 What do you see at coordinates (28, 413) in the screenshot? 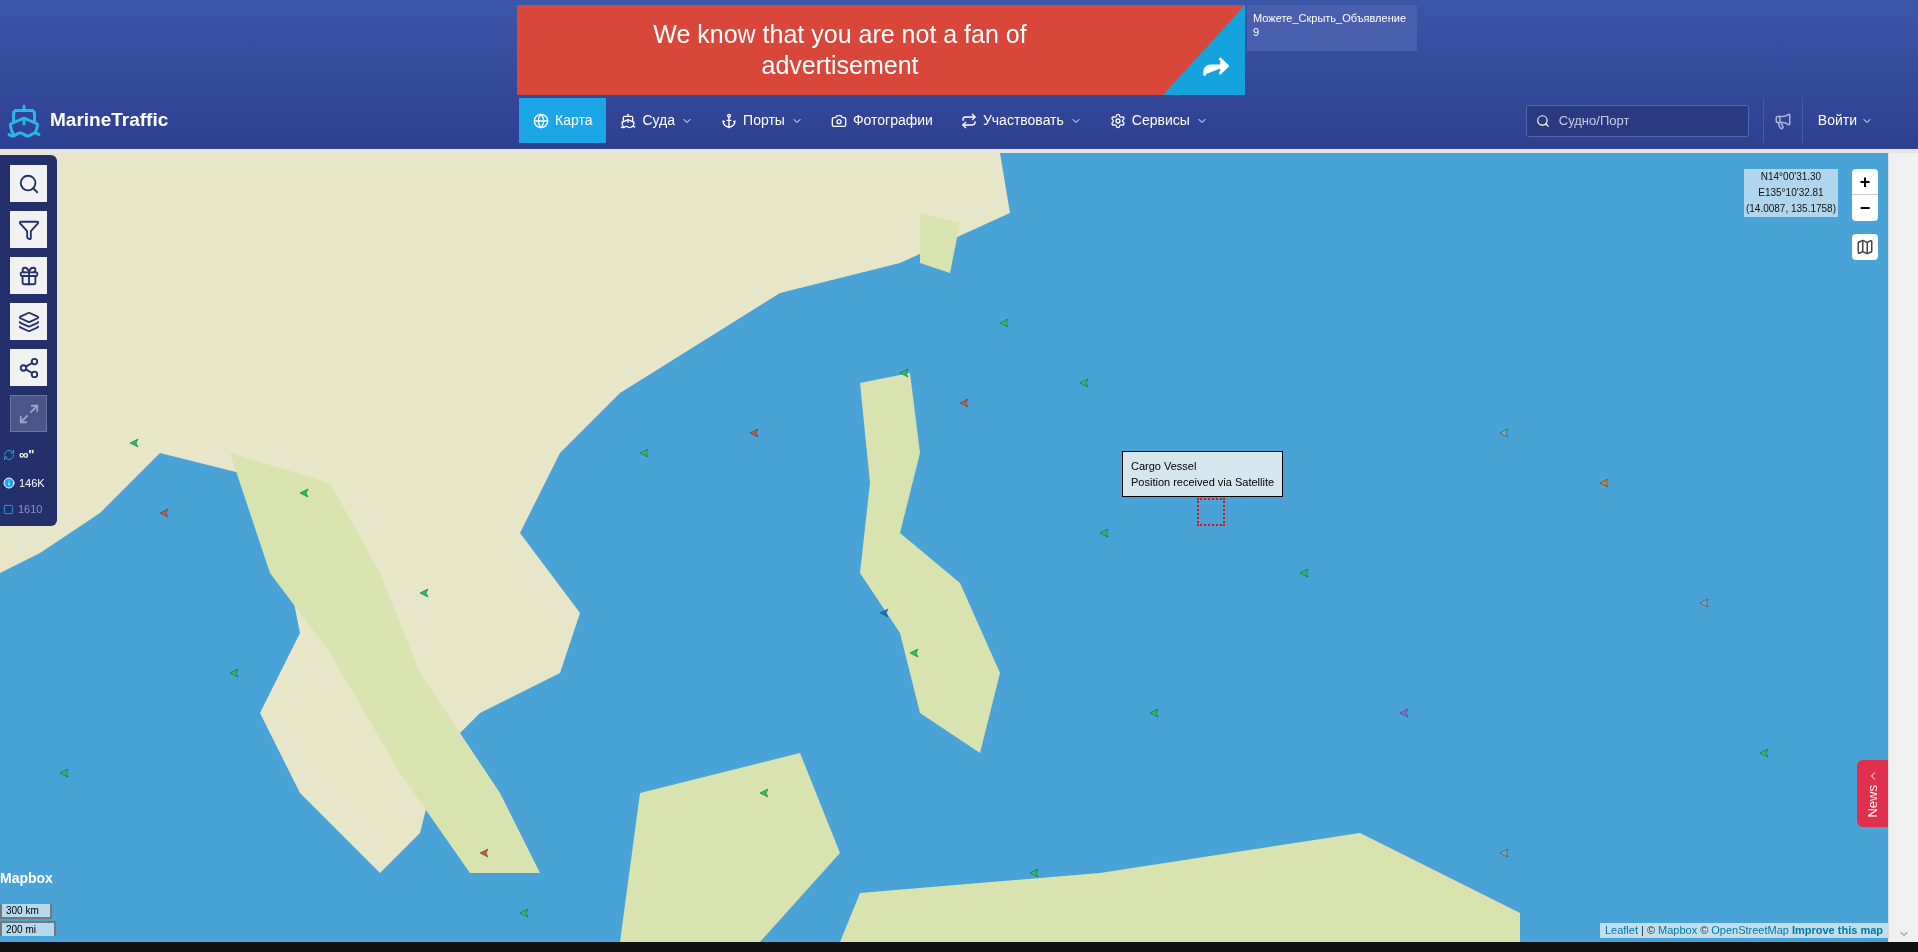
I see `expand-icon` at bounding box center [28, 413].